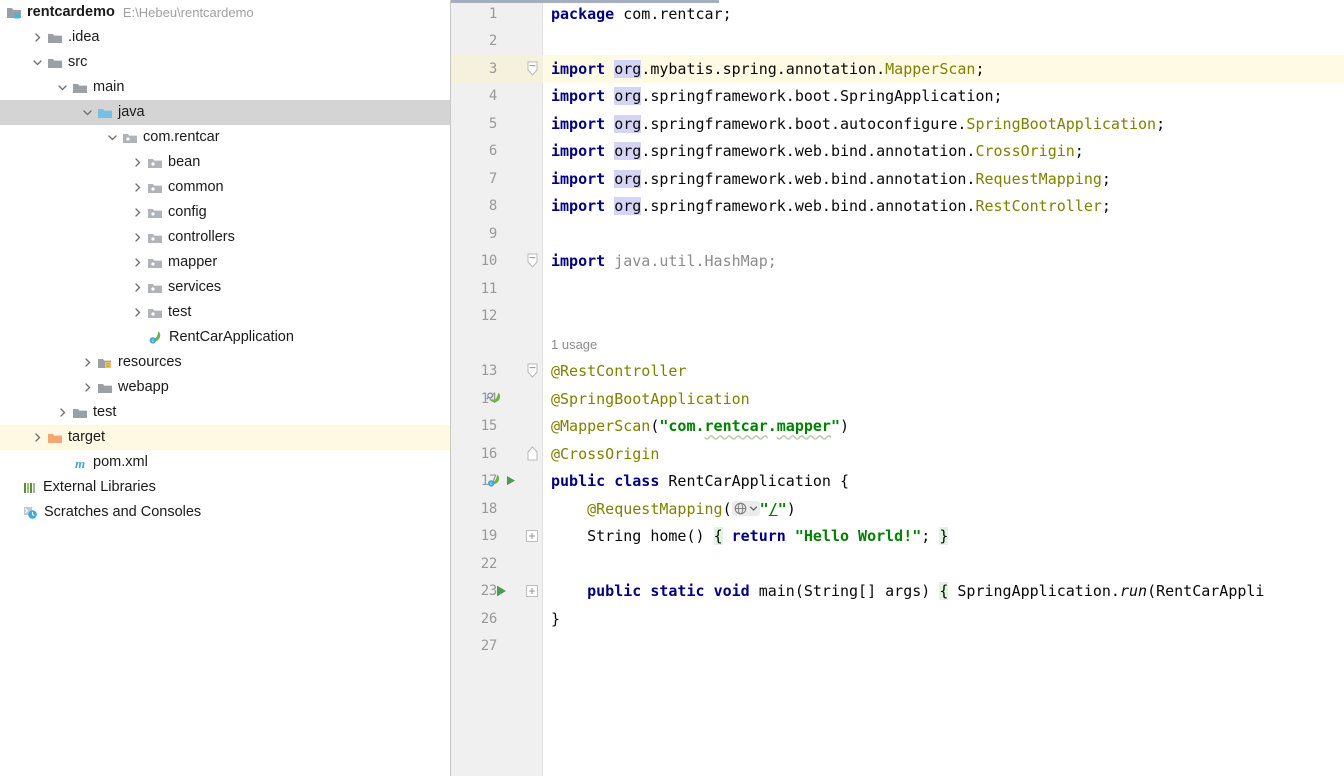 Image resolution: width=1344 pixels, height=776 pixels. What do you see at coordinates (225, 87) in the screenshot?
I see `tree-node-main: main` at bounding box center [225, 87].